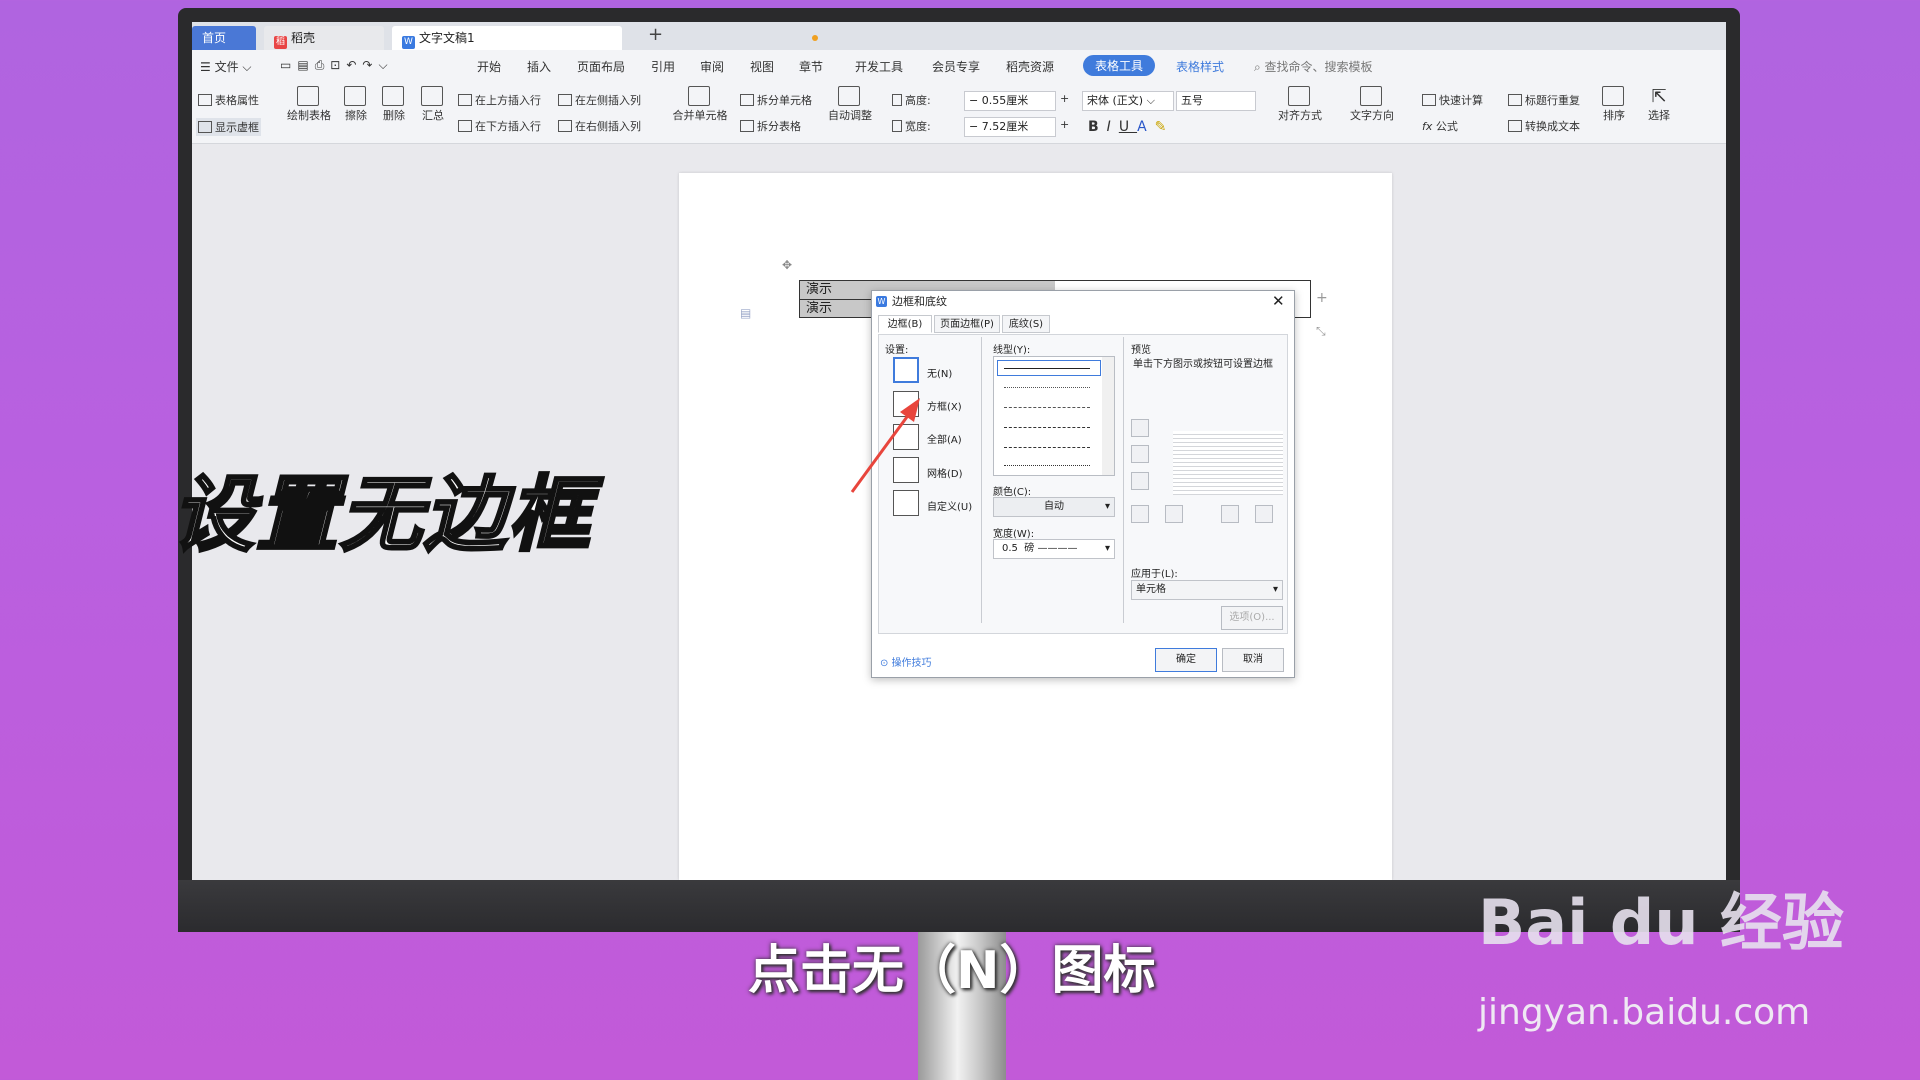 The width and height of the screenshot is (1920, 1080). What do you see at coordinates (1010, 101) in the screenshot?
I see `row-height-stepper: − 0.55厘米` at bounding box center [1010, 101].